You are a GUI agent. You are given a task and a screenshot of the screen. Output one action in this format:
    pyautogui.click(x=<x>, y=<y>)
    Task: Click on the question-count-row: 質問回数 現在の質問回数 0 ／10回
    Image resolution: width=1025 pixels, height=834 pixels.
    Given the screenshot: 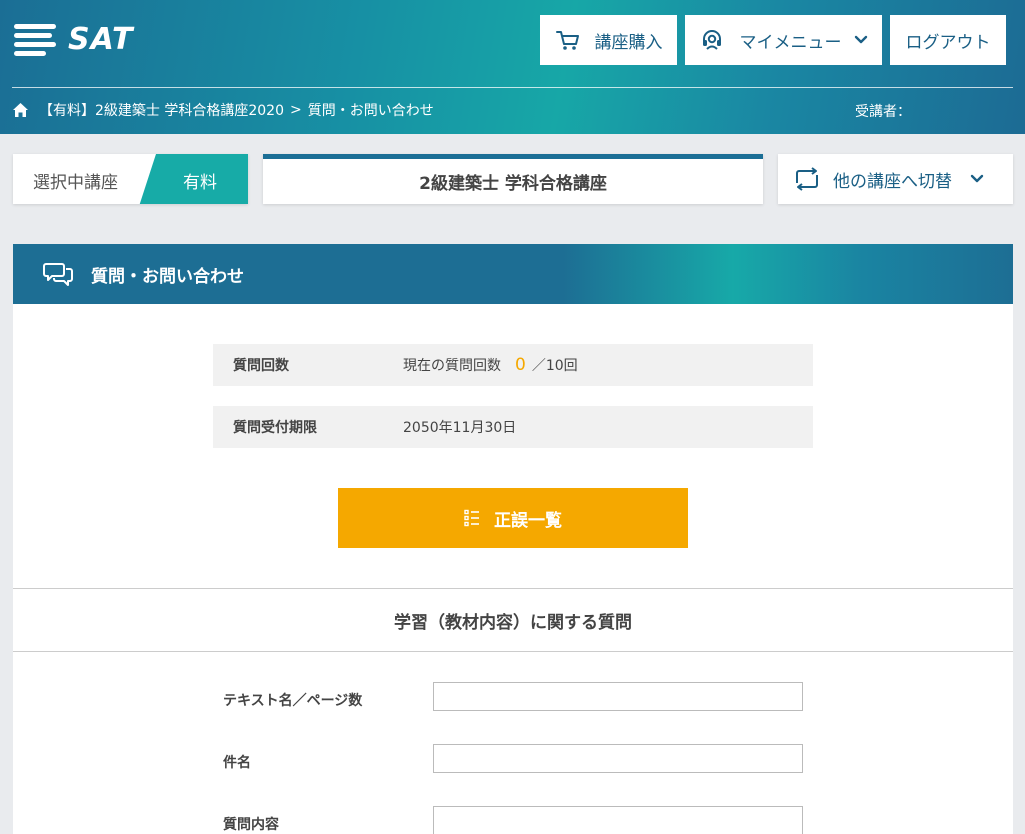 What is the action you would take?
    pyautogui.click(x=513, y=365)
    